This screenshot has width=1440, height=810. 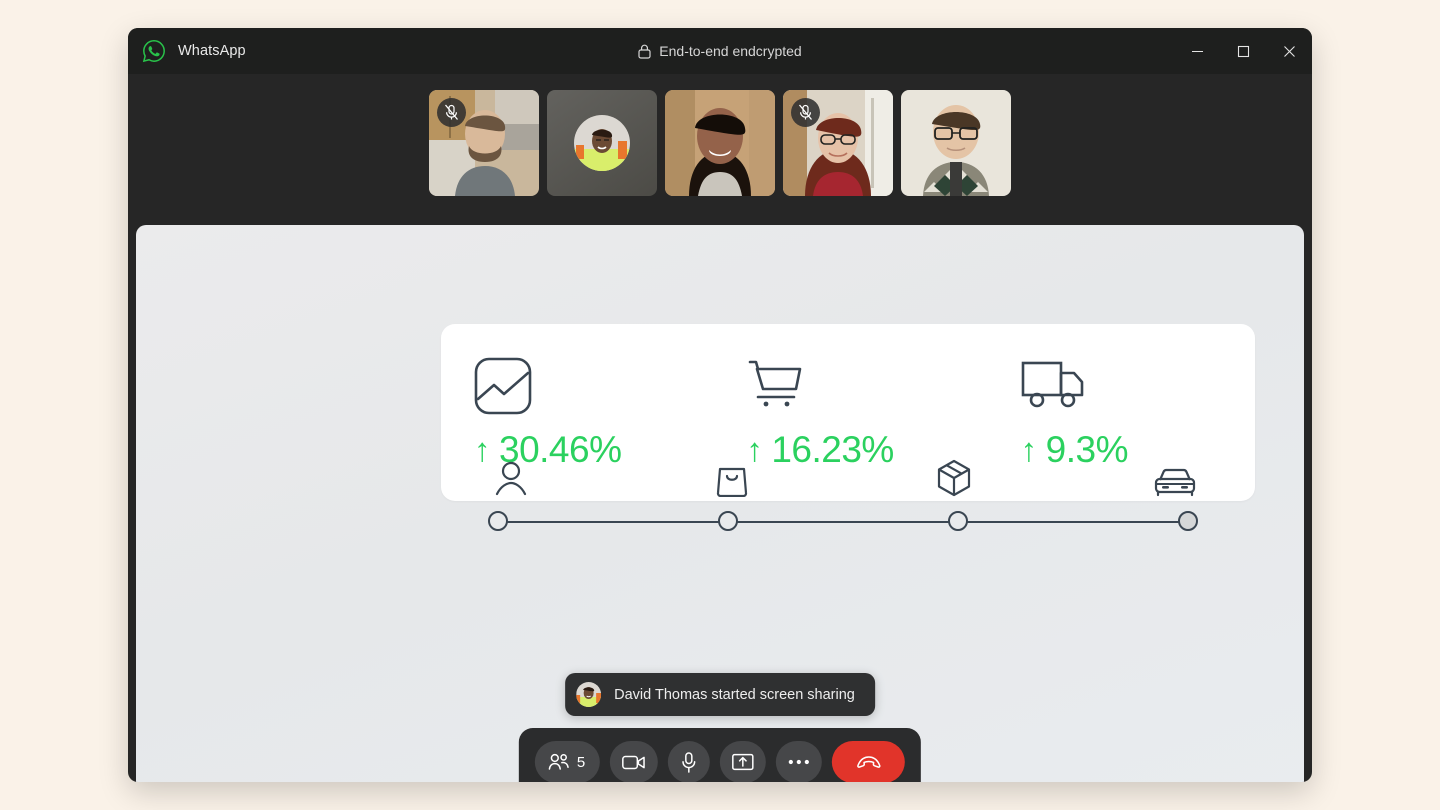 I want to click on funnel-stepper, so click(x=843, y=498).